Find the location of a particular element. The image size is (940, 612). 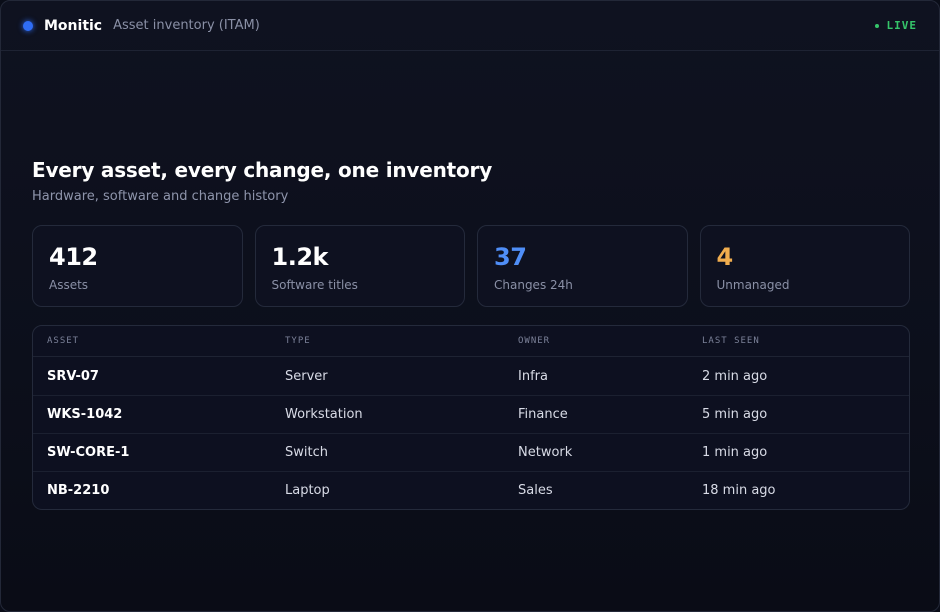

live-status-label: LIVE is located at coordinates (901, 25).